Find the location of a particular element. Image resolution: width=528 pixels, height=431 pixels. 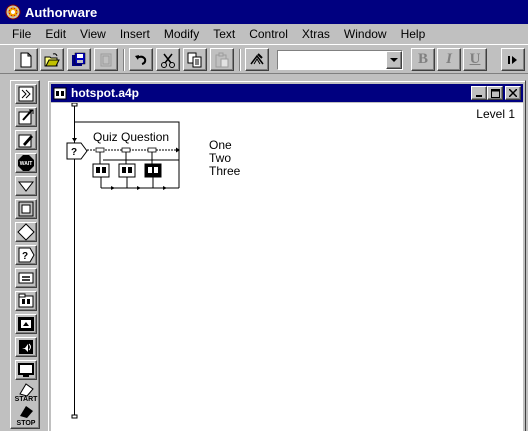

toolbar-more-button is located at coordinates (513, 59).